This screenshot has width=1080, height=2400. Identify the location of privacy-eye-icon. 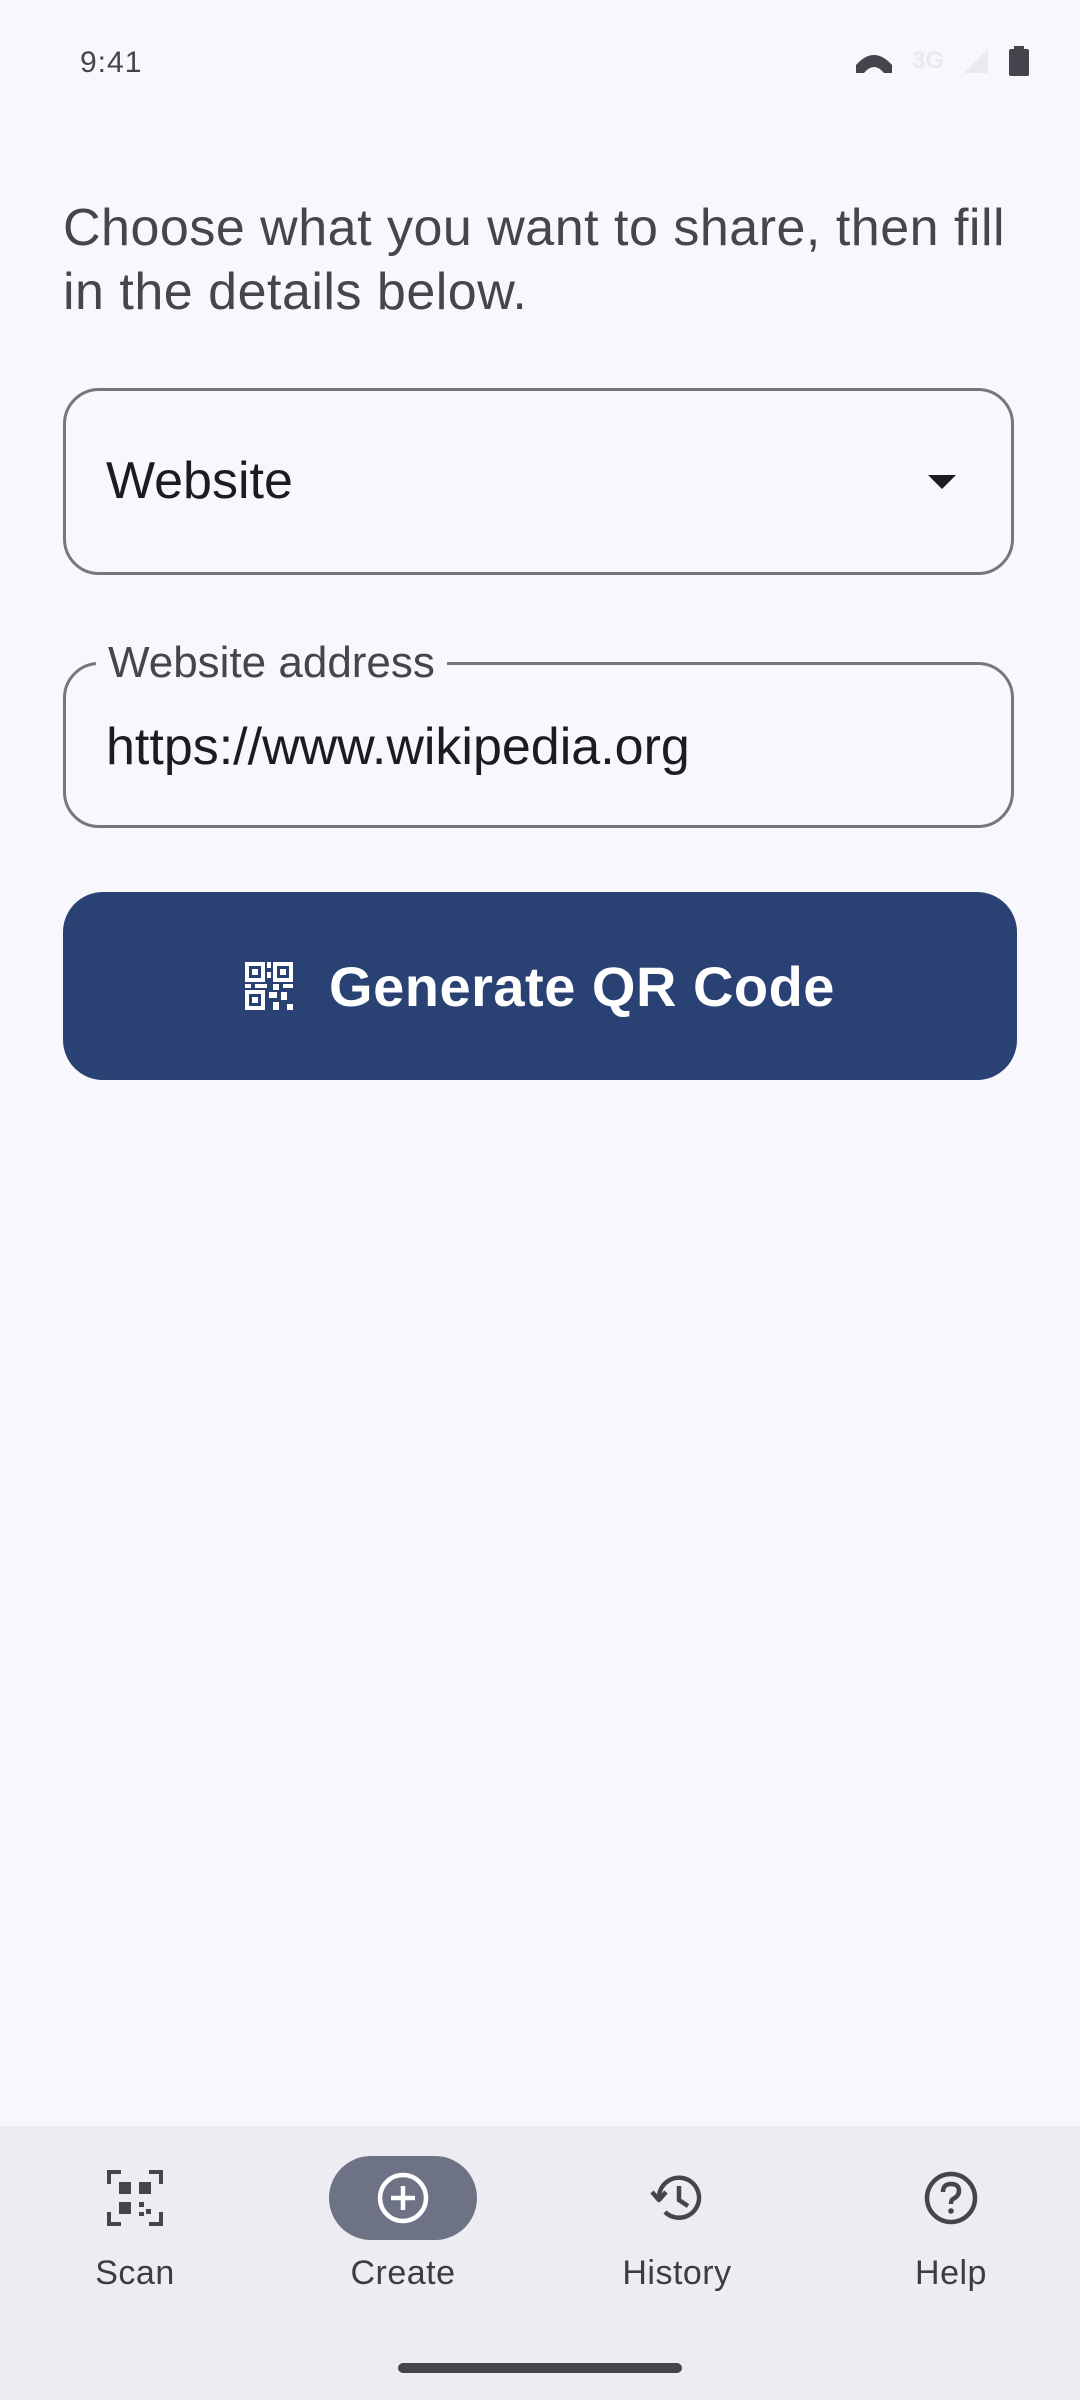
(873, 64).